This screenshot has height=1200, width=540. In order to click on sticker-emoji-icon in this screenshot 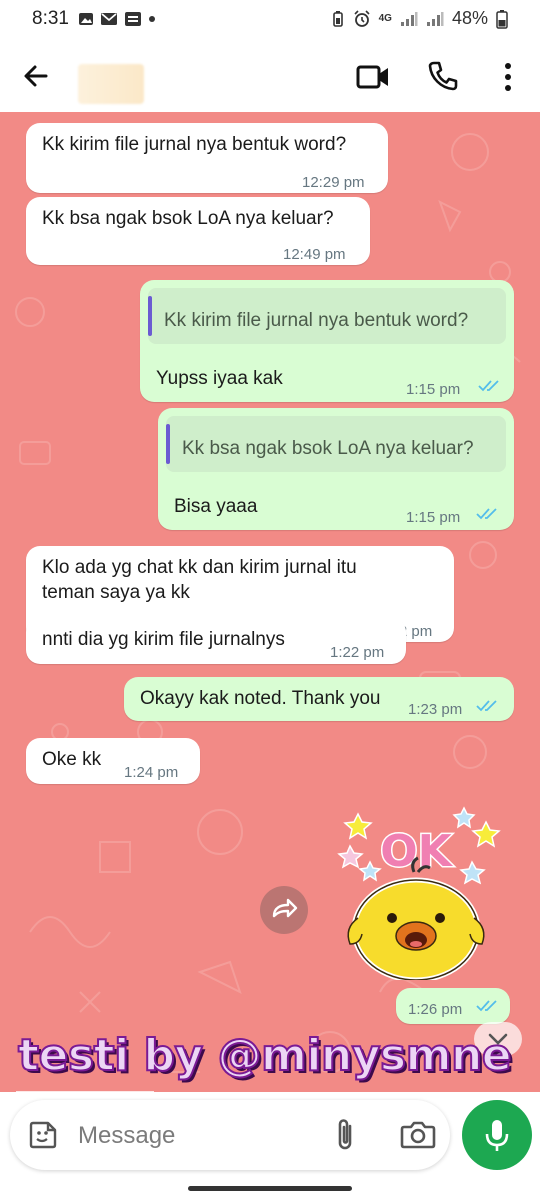, I will do `click(43, 1135)`.